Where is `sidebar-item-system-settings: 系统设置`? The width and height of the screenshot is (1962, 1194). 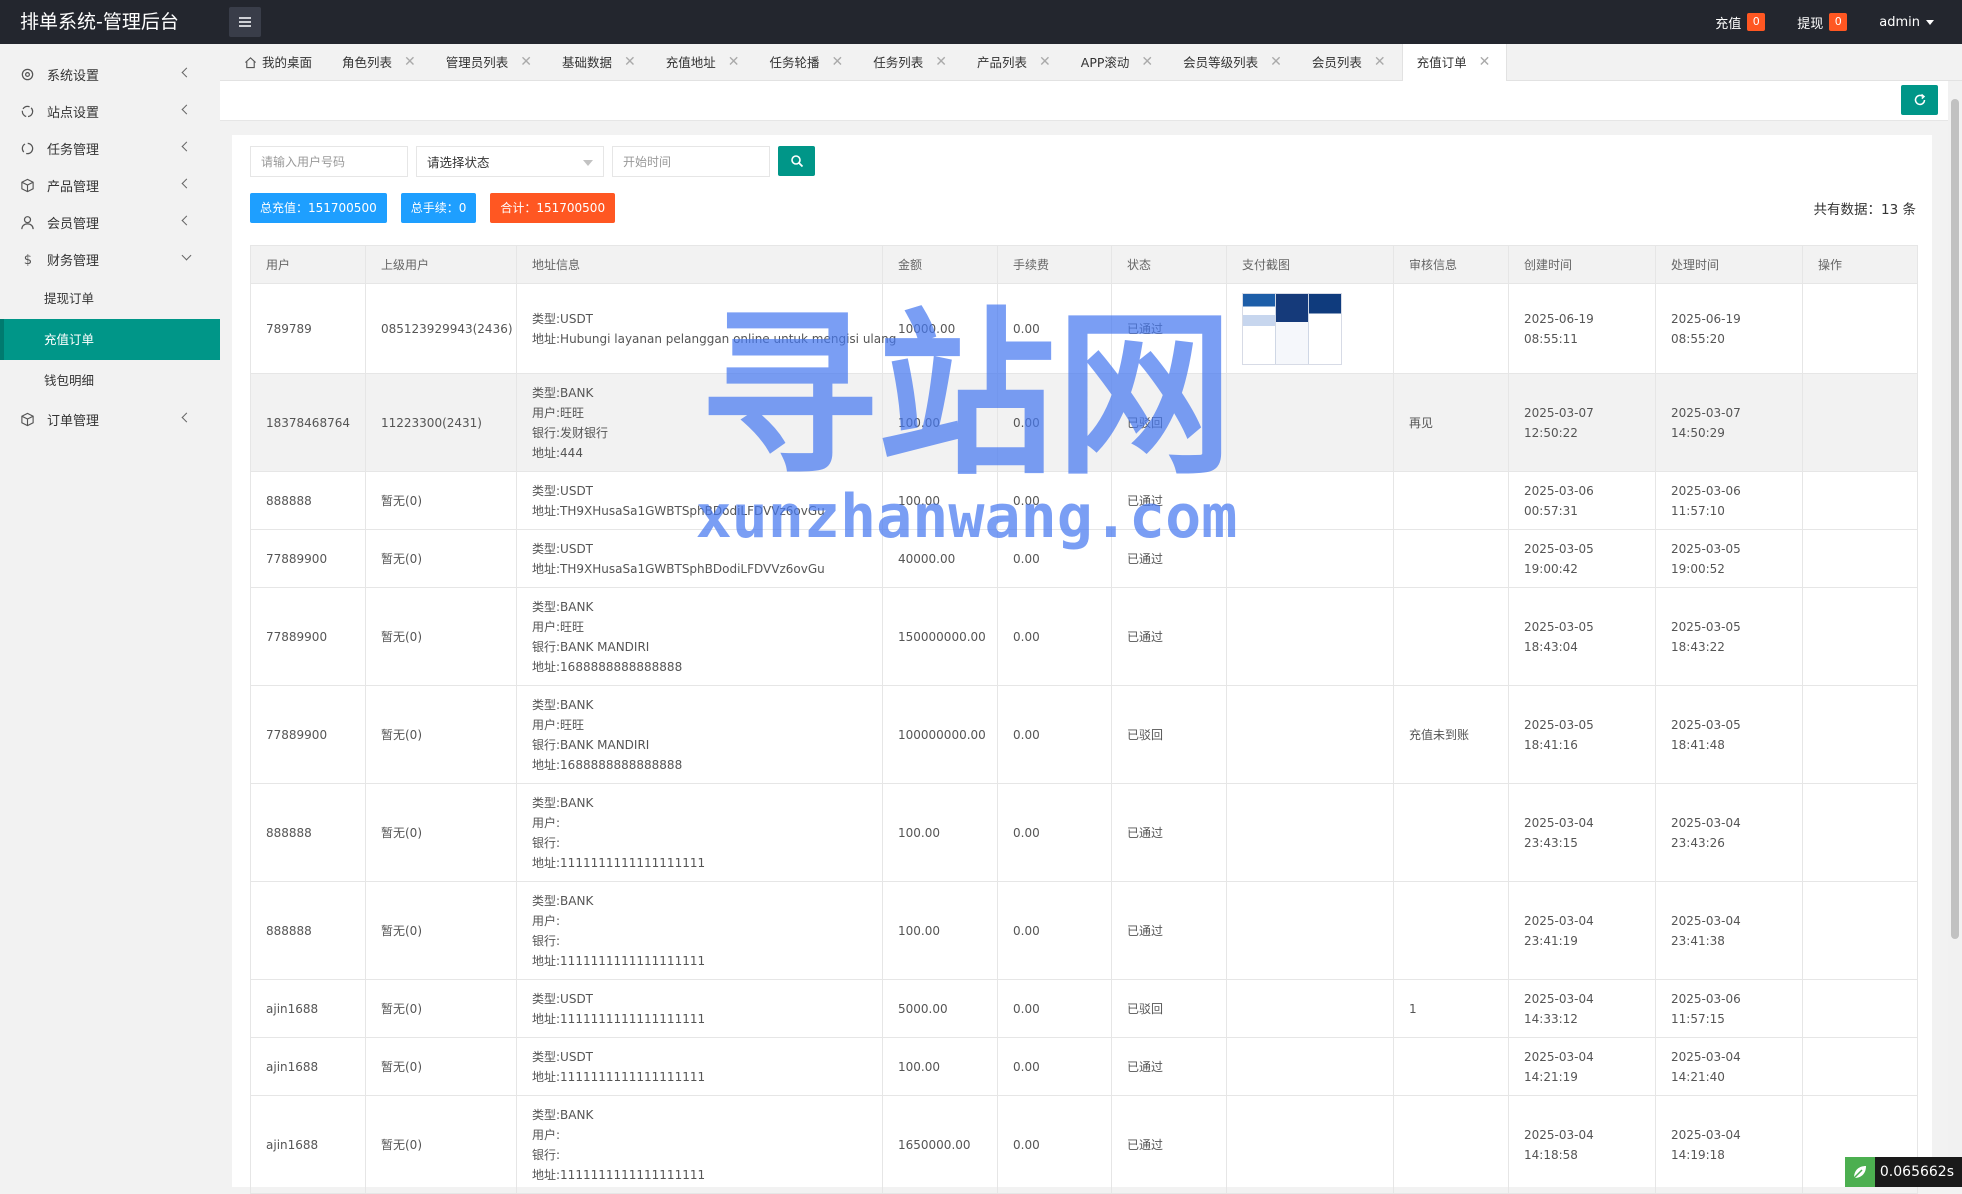
sidebar-item-system-settings: 系统设置 is located at coordinates (110, 74).